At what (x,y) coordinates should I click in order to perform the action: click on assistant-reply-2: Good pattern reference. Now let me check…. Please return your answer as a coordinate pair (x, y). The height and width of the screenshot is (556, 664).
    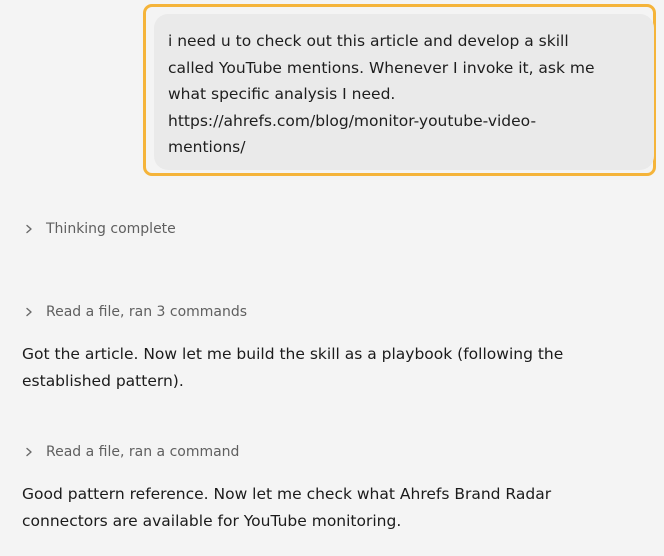
    Looking at the image, I should click on (286, 508).